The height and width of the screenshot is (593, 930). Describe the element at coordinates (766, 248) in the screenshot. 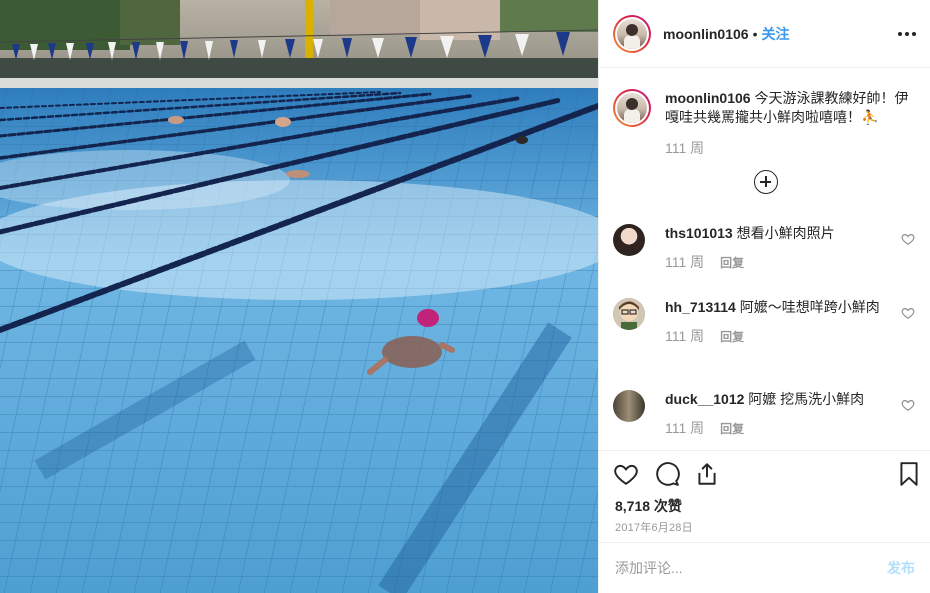

I see `comment-item: ths101013 想看小鮮肉照片 111 周 回复` at that location.